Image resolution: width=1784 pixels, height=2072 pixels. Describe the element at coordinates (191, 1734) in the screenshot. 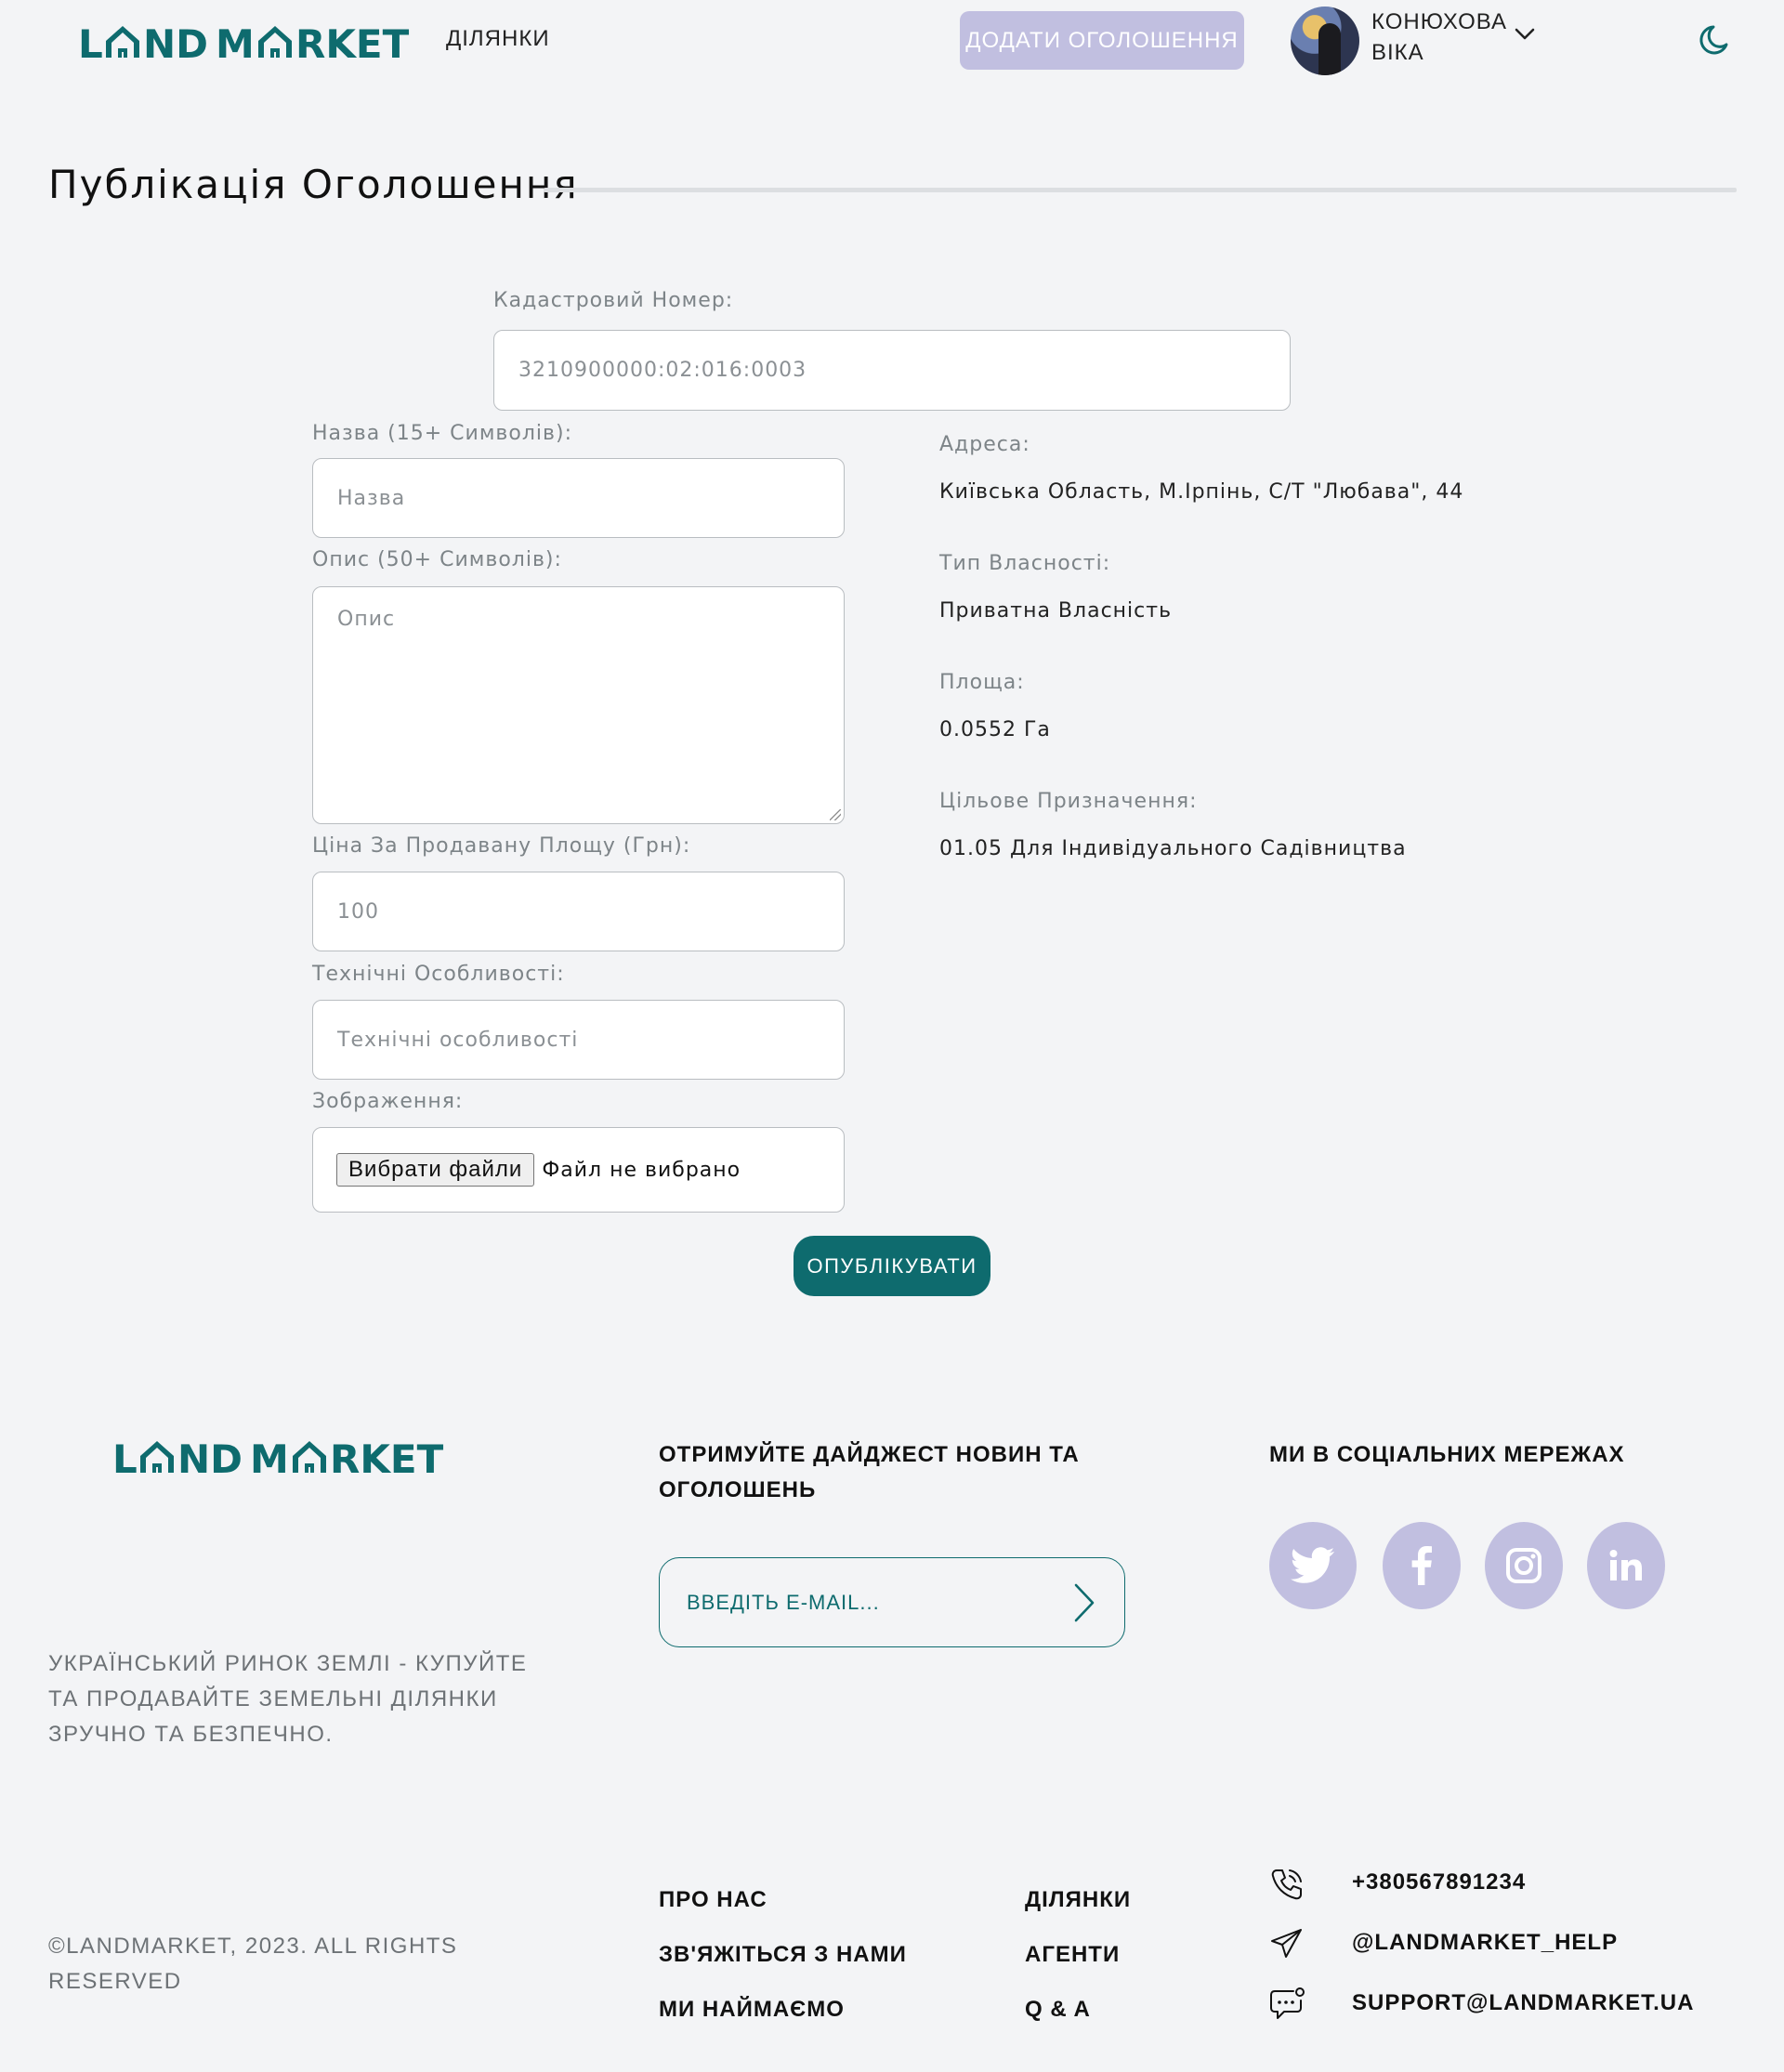

I see `tagline-line: ЗРУЧНО ТА БЕЗПЕЧНО.` at that location.